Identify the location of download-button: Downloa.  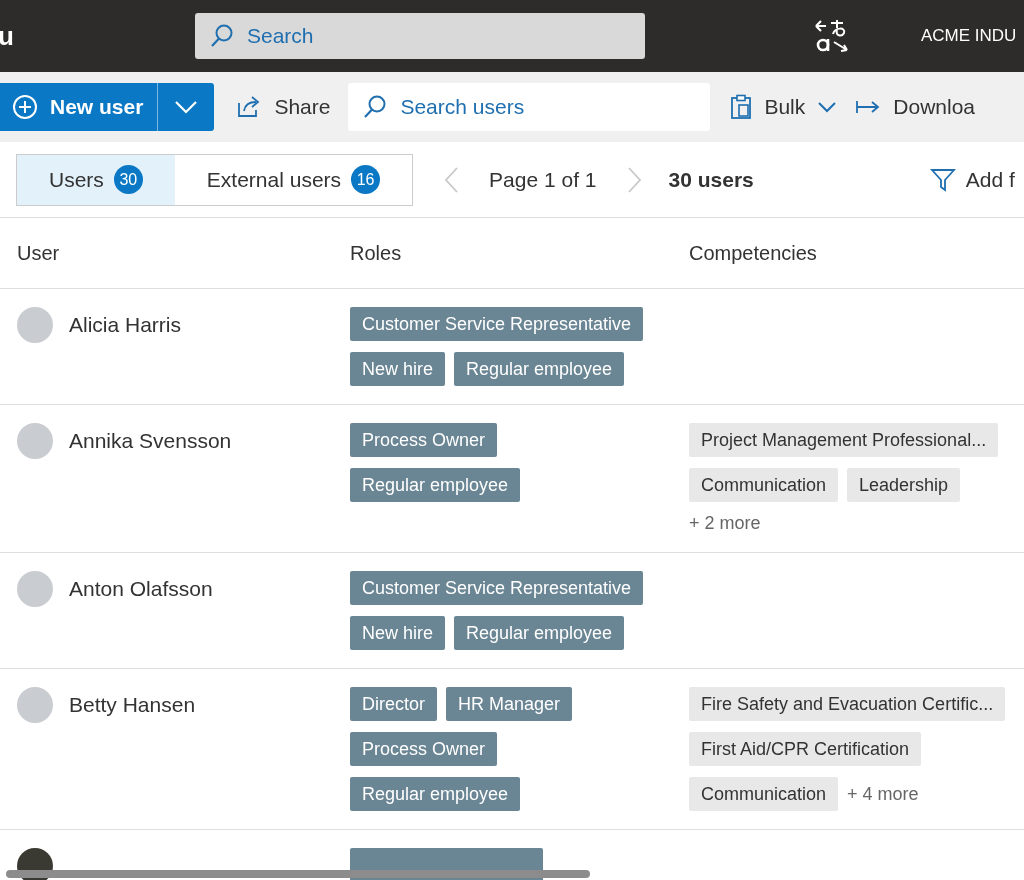
(915, 107).